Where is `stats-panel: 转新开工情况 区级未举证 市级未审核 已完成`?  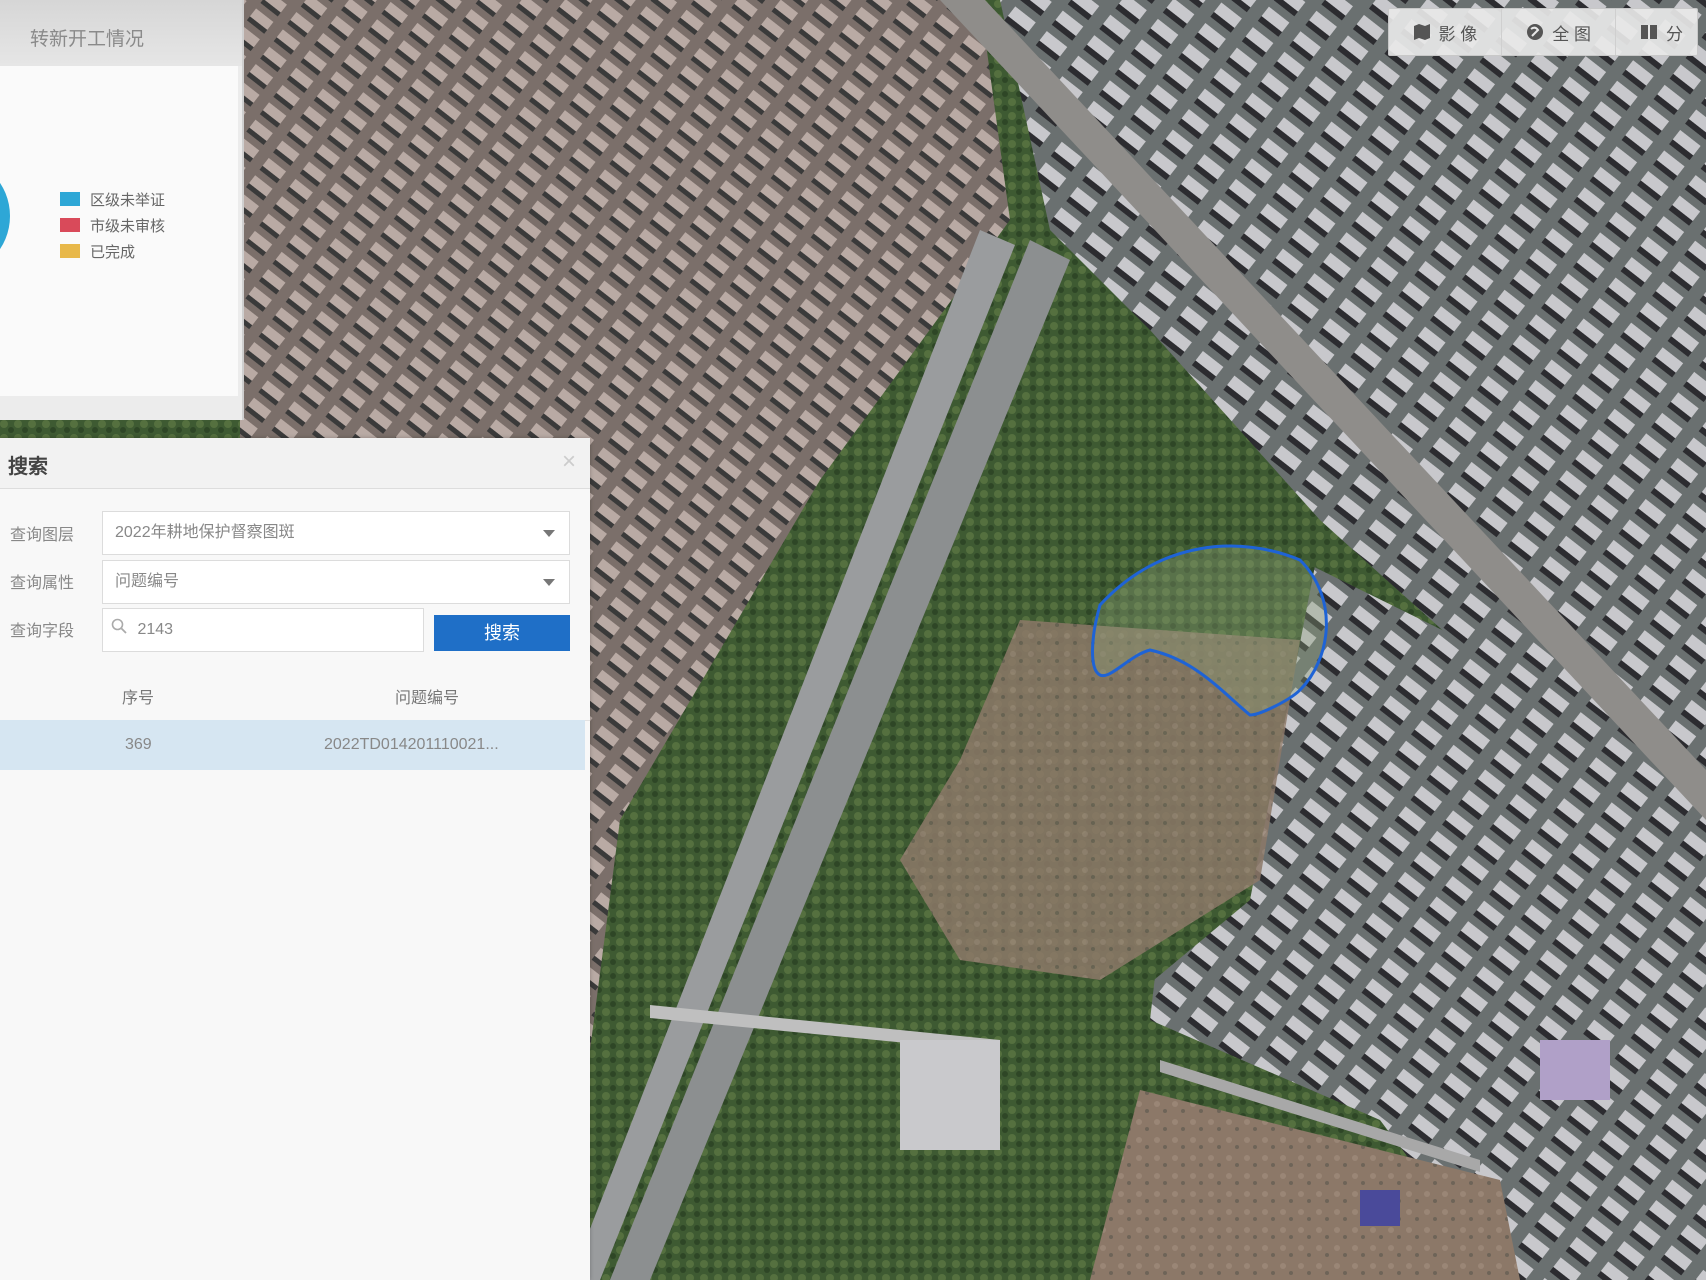
stats-panel: 转新开工情况 区级未举证 市级未审核 已完成 is located at coordinates (122, 210).